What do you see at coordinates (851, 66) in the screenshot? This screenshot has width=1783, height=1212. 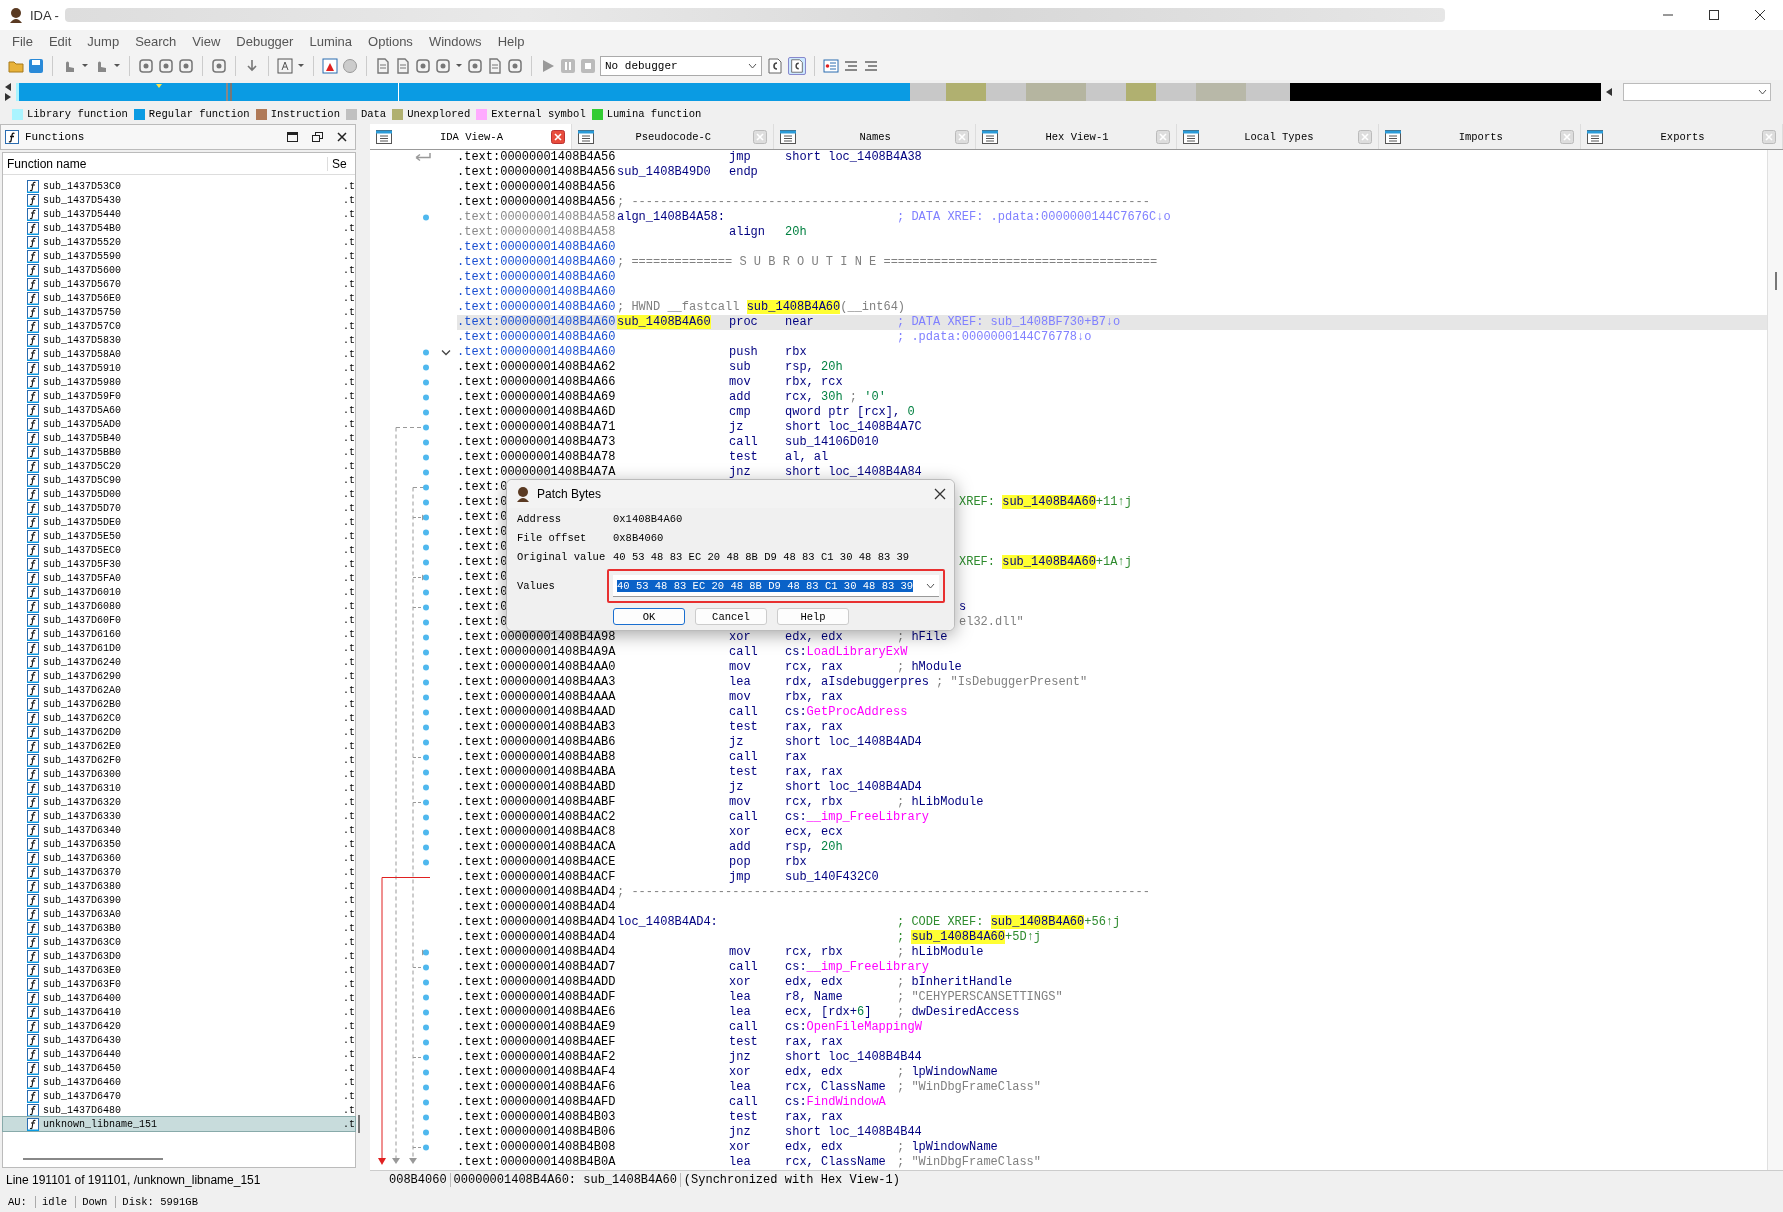 I see `indent-icon` at bounding box center [851, 66].